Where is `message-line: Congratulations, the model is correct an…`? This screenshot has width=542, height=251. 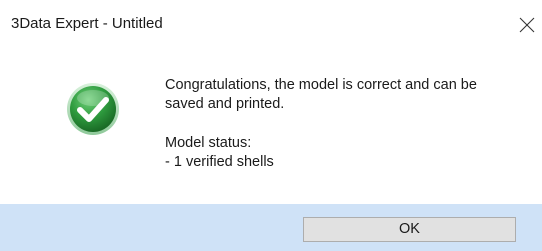 message-line: Congratulations, the model is correct an… is located at coordinates (321, 85).